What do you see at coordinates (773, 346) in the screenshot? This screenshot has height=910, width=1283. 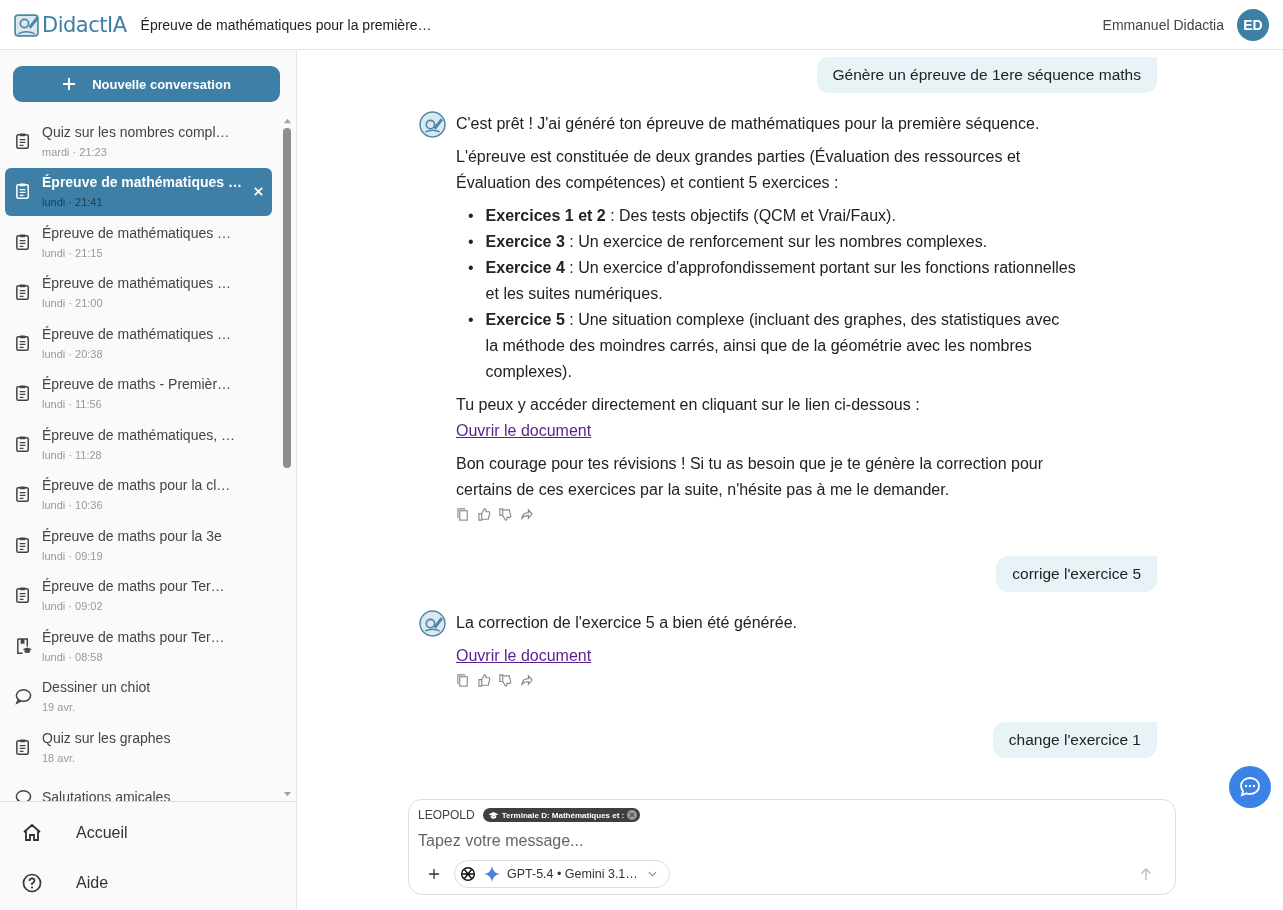 I see `list-item: Exercice 5 : Une situation complexe (incluant des graphes, des statistiques avec la méthode des moindres carrés, ainsi que de la géométrie avec les nombres complexes).` at bounding box center [773, 346].